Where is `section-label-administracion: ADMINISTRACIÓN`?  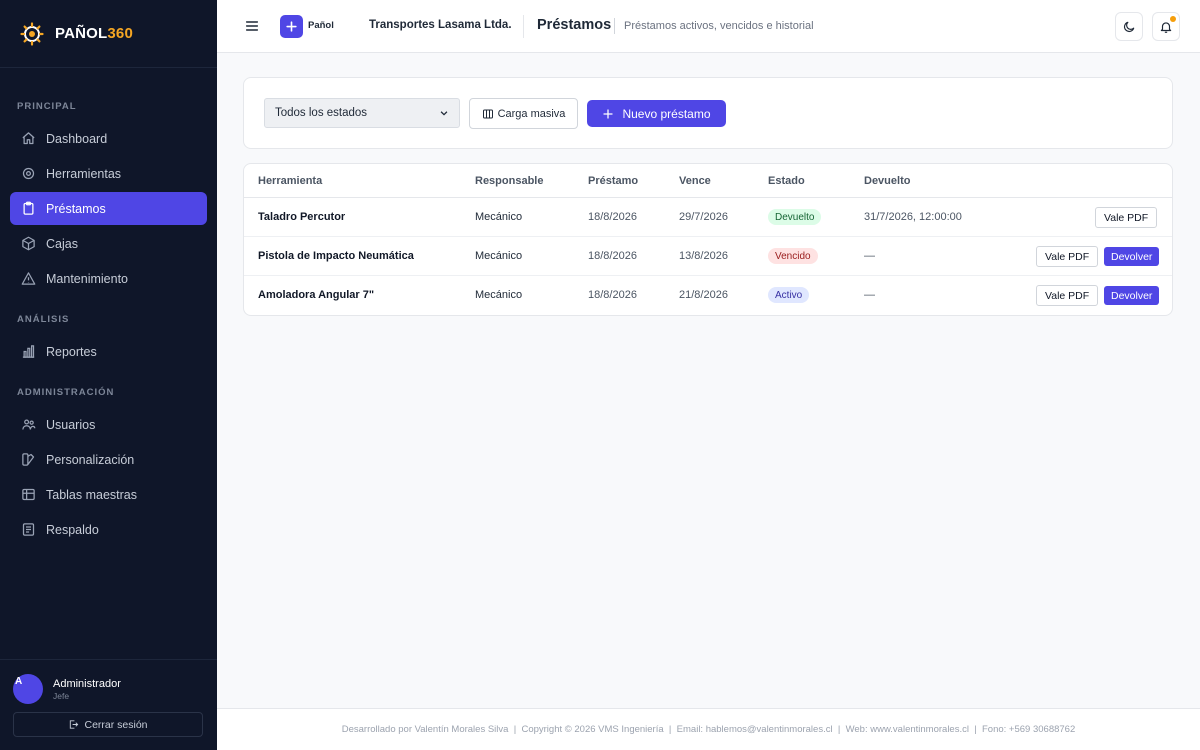 section-label-administracion: ADMINISTRACIÓN is located at coordinates (66, 392).